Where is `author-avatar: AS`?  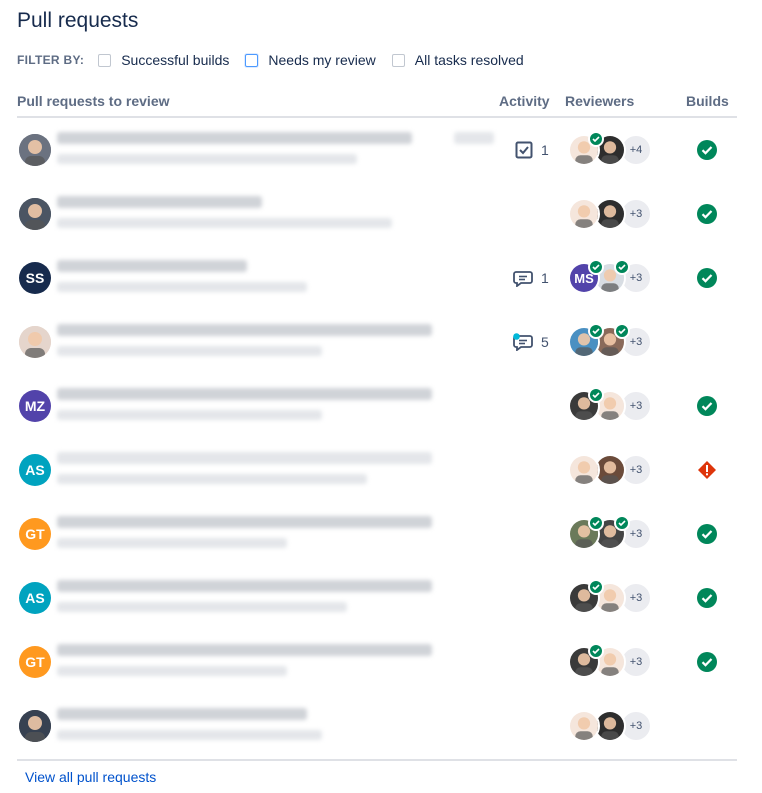
author-avatar: AS is located at coordinates (35, 470).